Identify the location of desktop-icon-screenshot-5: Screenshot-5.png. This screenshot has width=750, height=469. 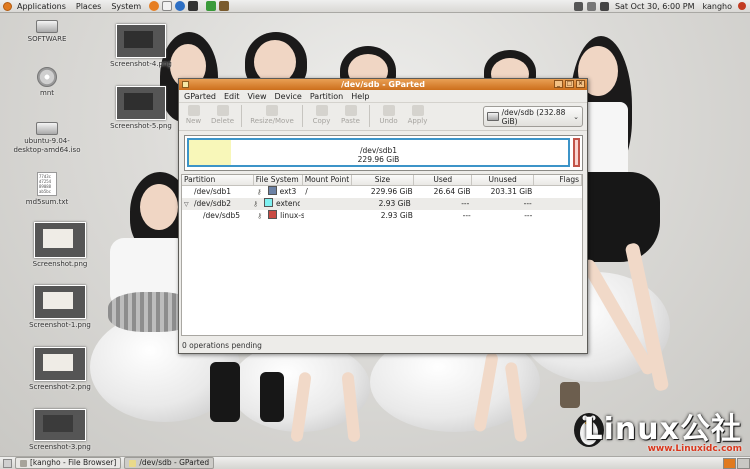
(141, 108).